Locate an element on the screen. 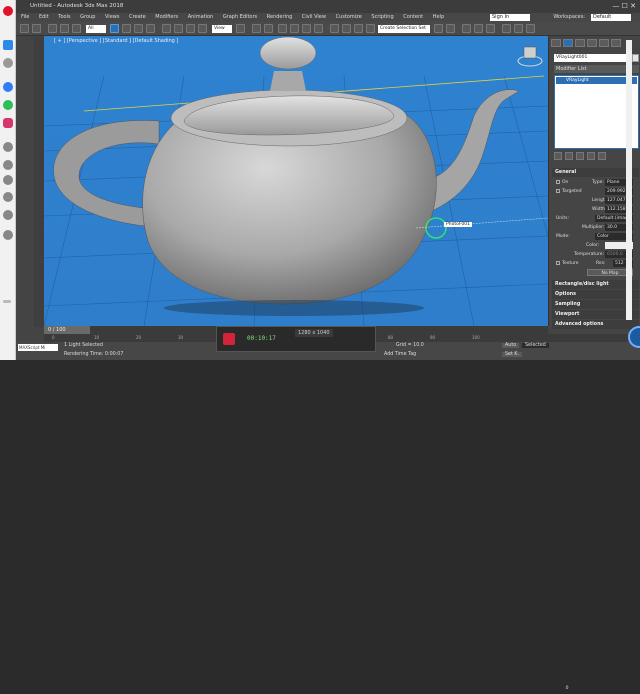 This screenshot has width=640, height=694. menu-content: Content is located at coordinates (413, 17).